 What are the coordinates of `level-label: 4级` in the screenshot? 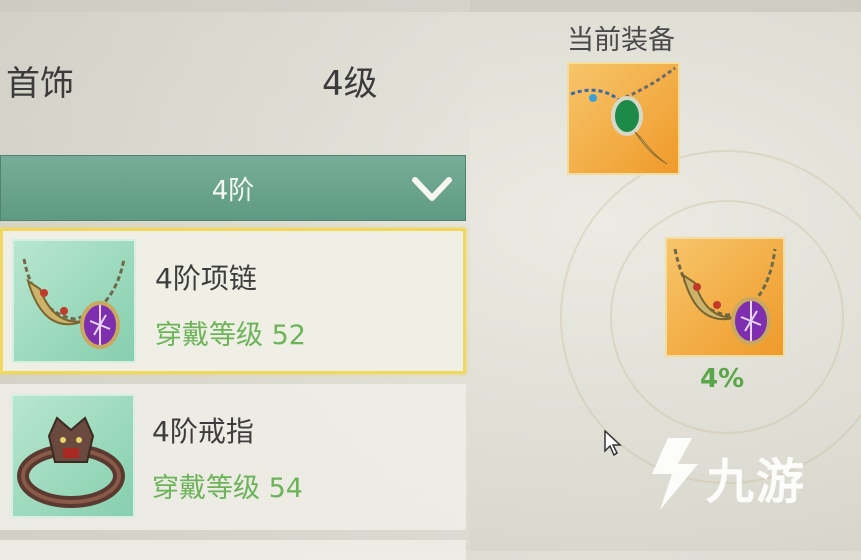 It's located at (350, 84).